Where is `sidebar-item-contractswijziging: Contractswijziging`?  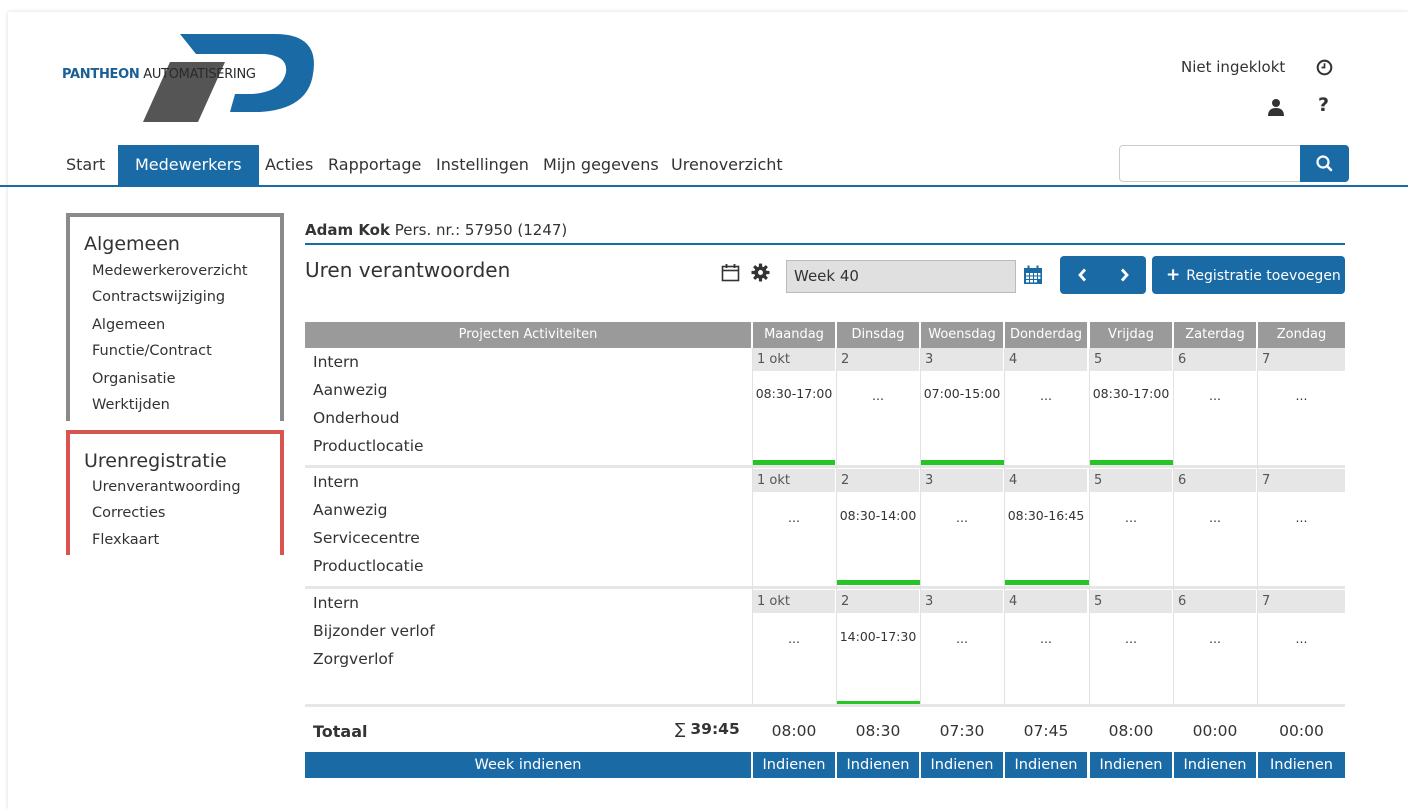 sidebar-item-contractswijziging: Contractswijziging is located at coordinates (158, 297).